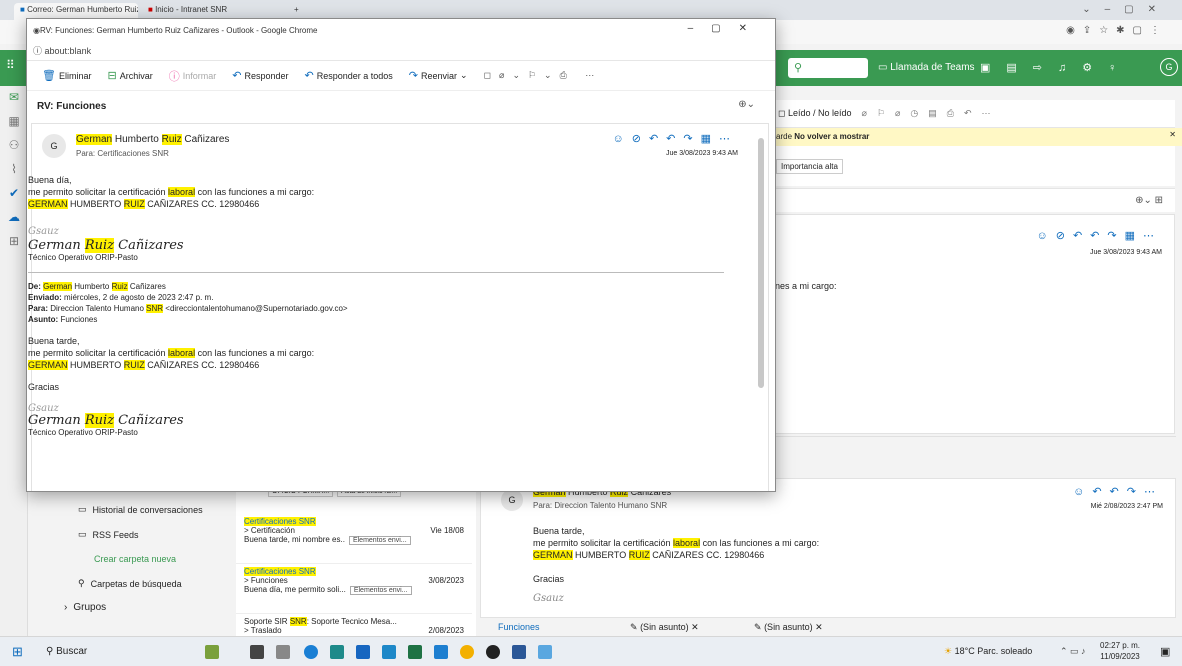 This screenshot has width=1182, height=666. I want to click on importance-badge: Importancia alta, so click(809, 166).